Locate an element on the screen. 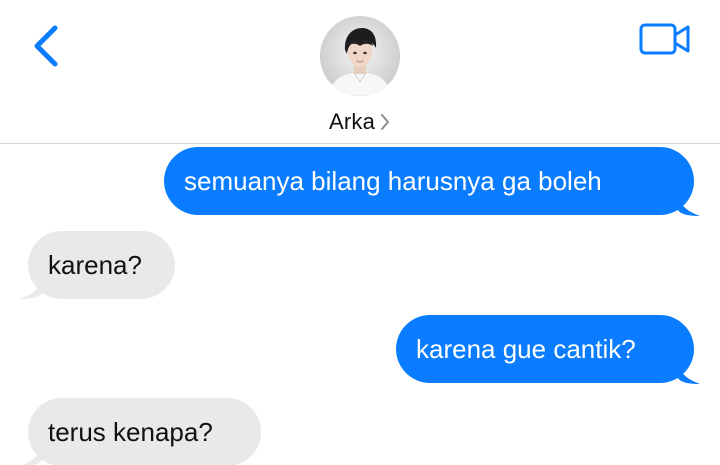 This screenshot has height=465, width=720. video-call-button is located at coordinates (665, 39).